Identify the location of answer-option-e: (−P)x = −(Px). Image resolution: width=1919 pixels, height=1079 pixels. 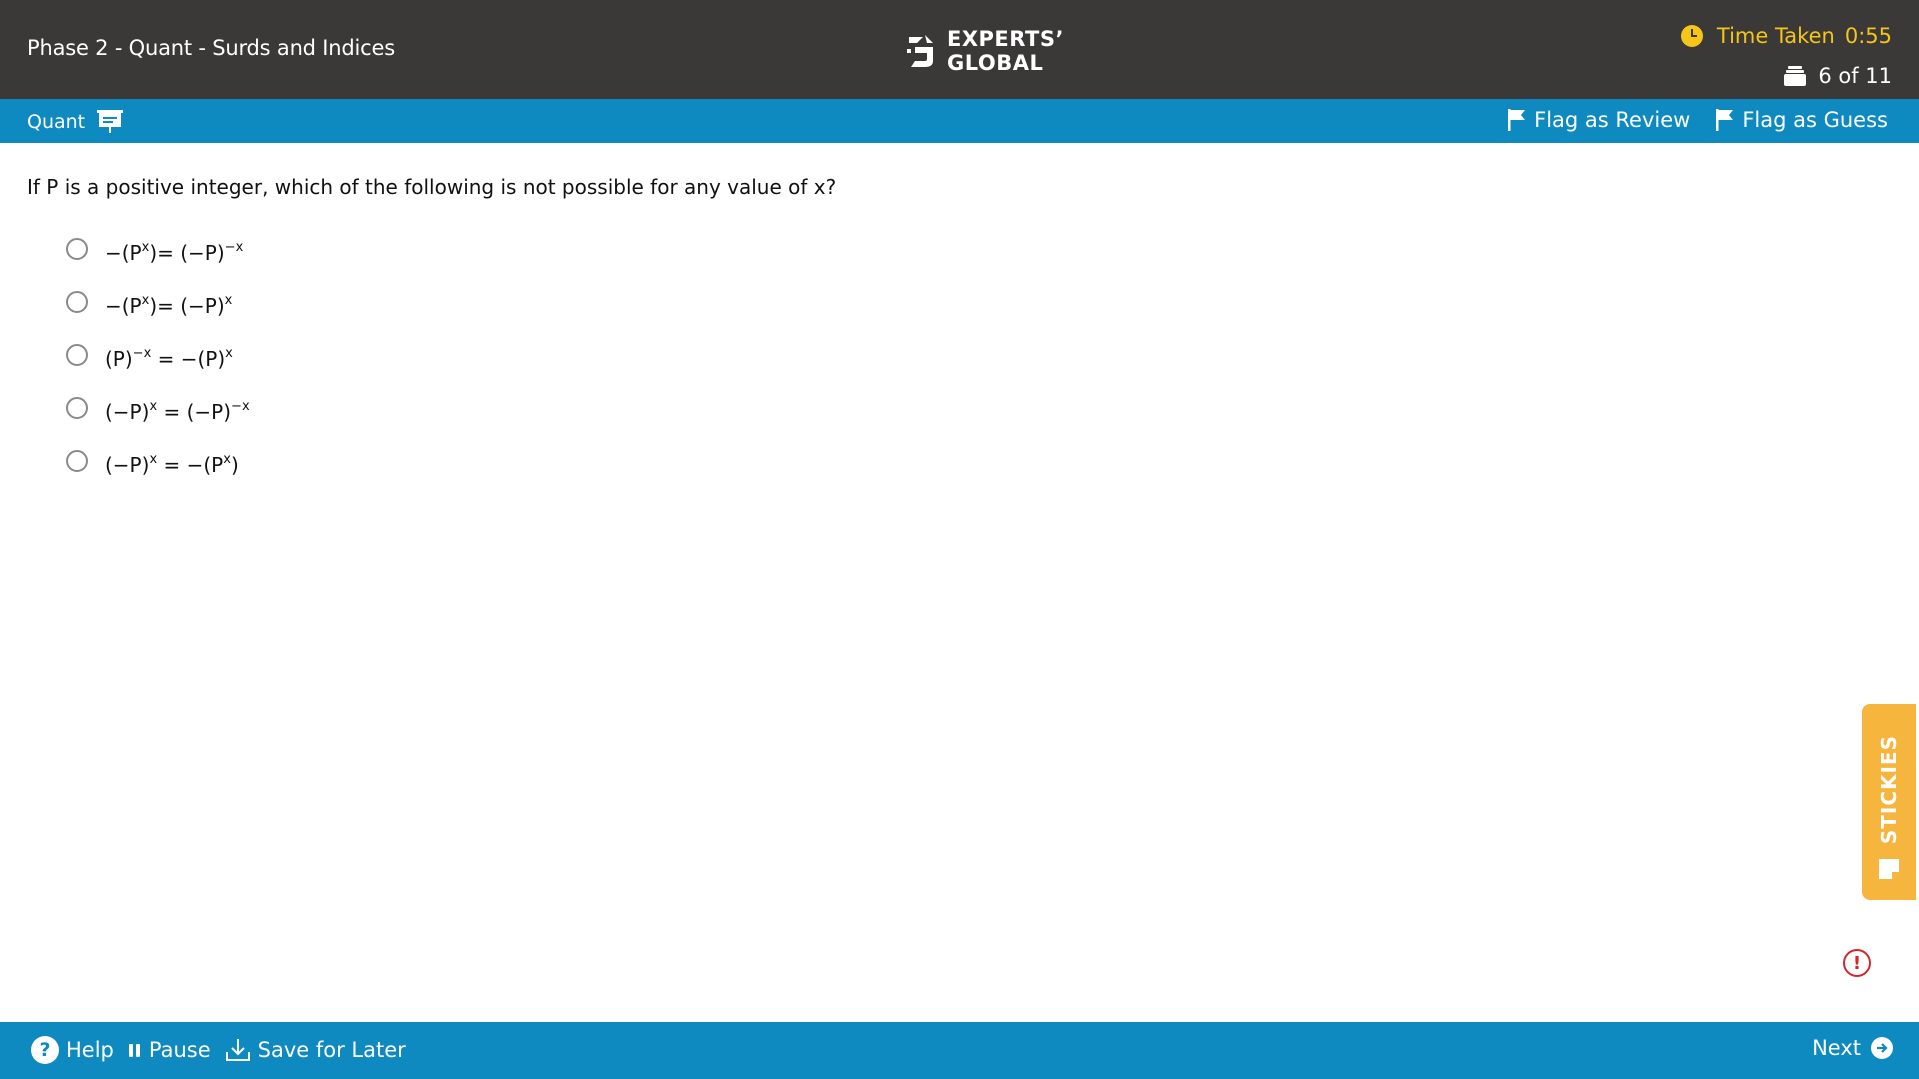
(158, 464).